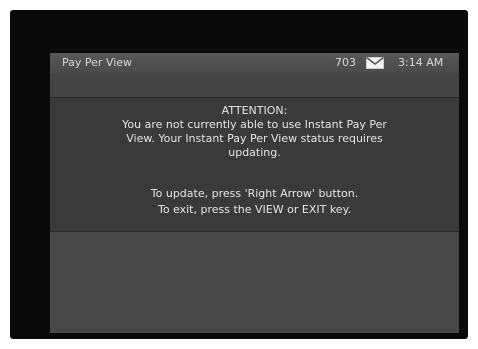 This screenshot has width=478, height=349. Describe the element at coordinates (254, 63) in the screenshot. I see `header-bar: Pay Per View 703 3:14 AM` at that location.